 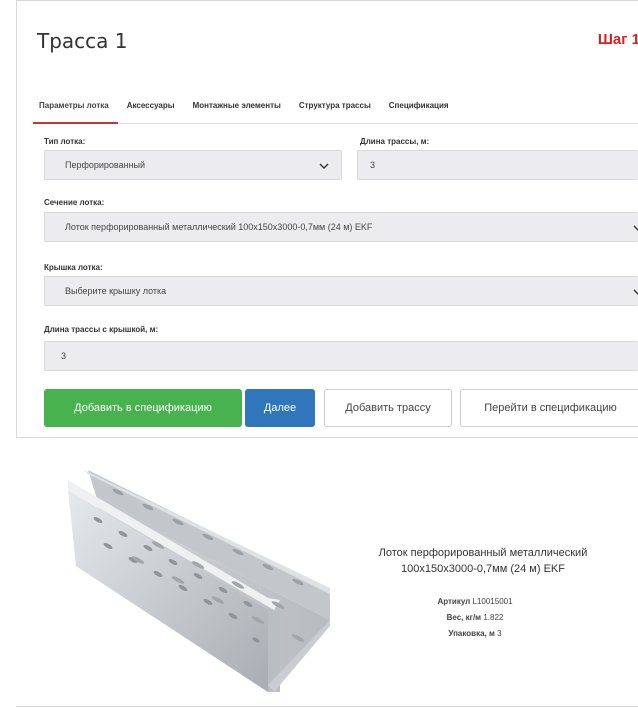 What do you see at coordinates (82, 41) in the screenshot?
I see `page-title: Трасса 1` at bounding box center [82, 41].